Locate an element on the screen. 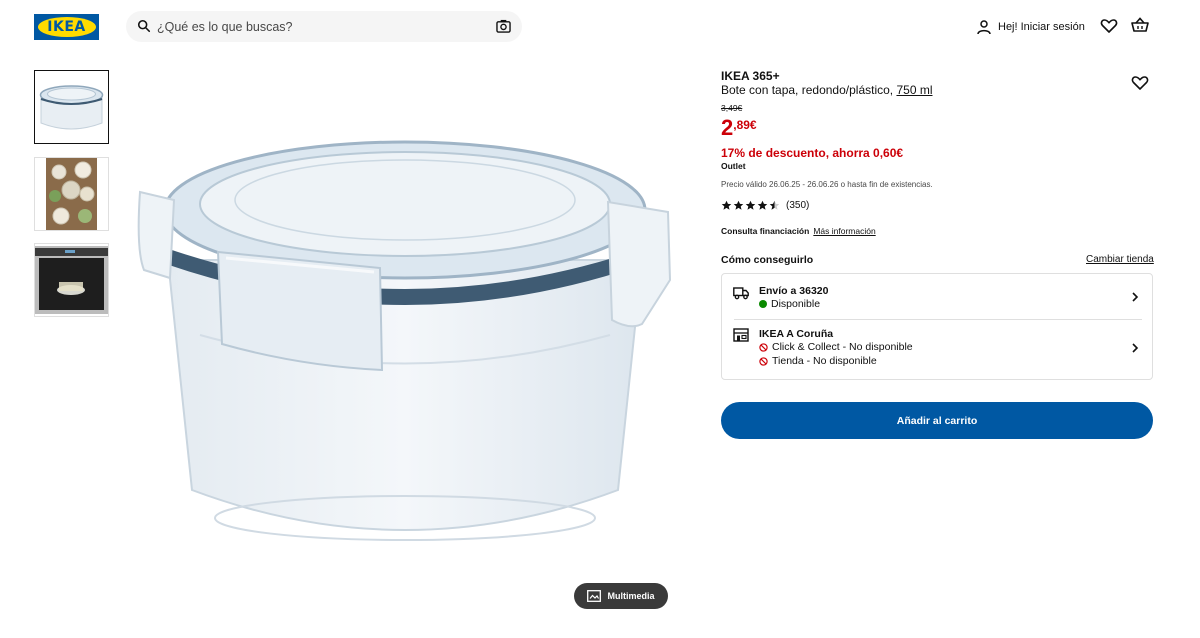 This screenshot has width=1200, height=638. logo-oval: IKEA is located at coordinates (66, 27).